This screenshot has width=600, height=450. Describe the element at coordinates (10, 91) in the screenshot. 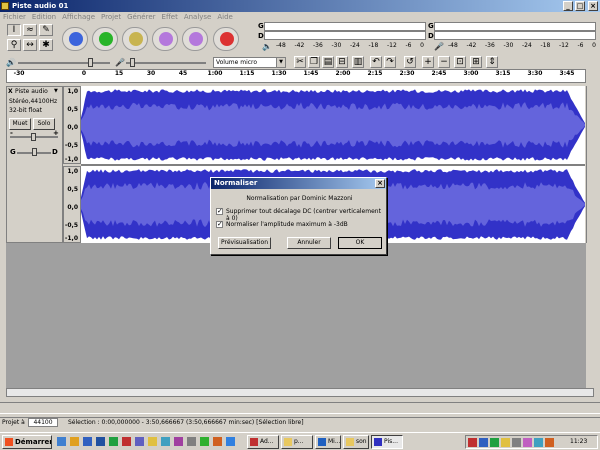

I see `track-close-button: X` at that location.